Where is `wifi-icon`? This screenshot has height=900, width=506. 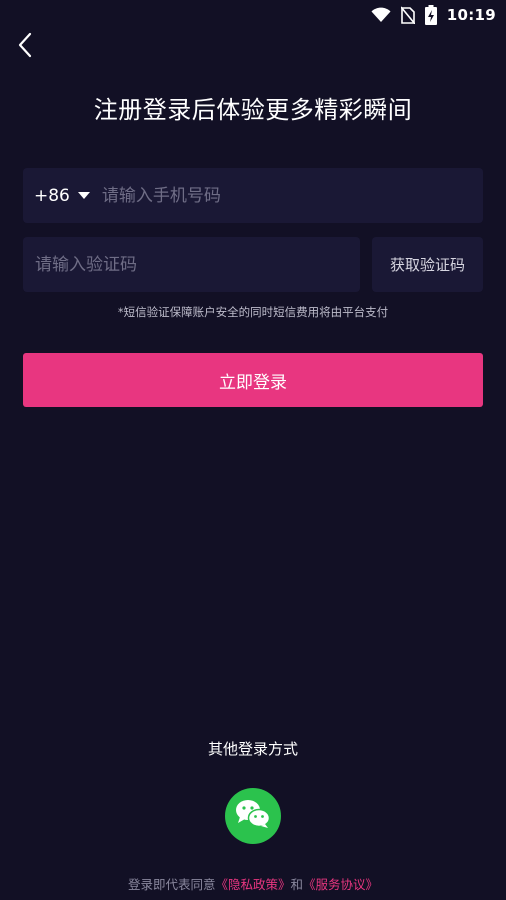 wifi-icon is located at coordinates (381, 15).